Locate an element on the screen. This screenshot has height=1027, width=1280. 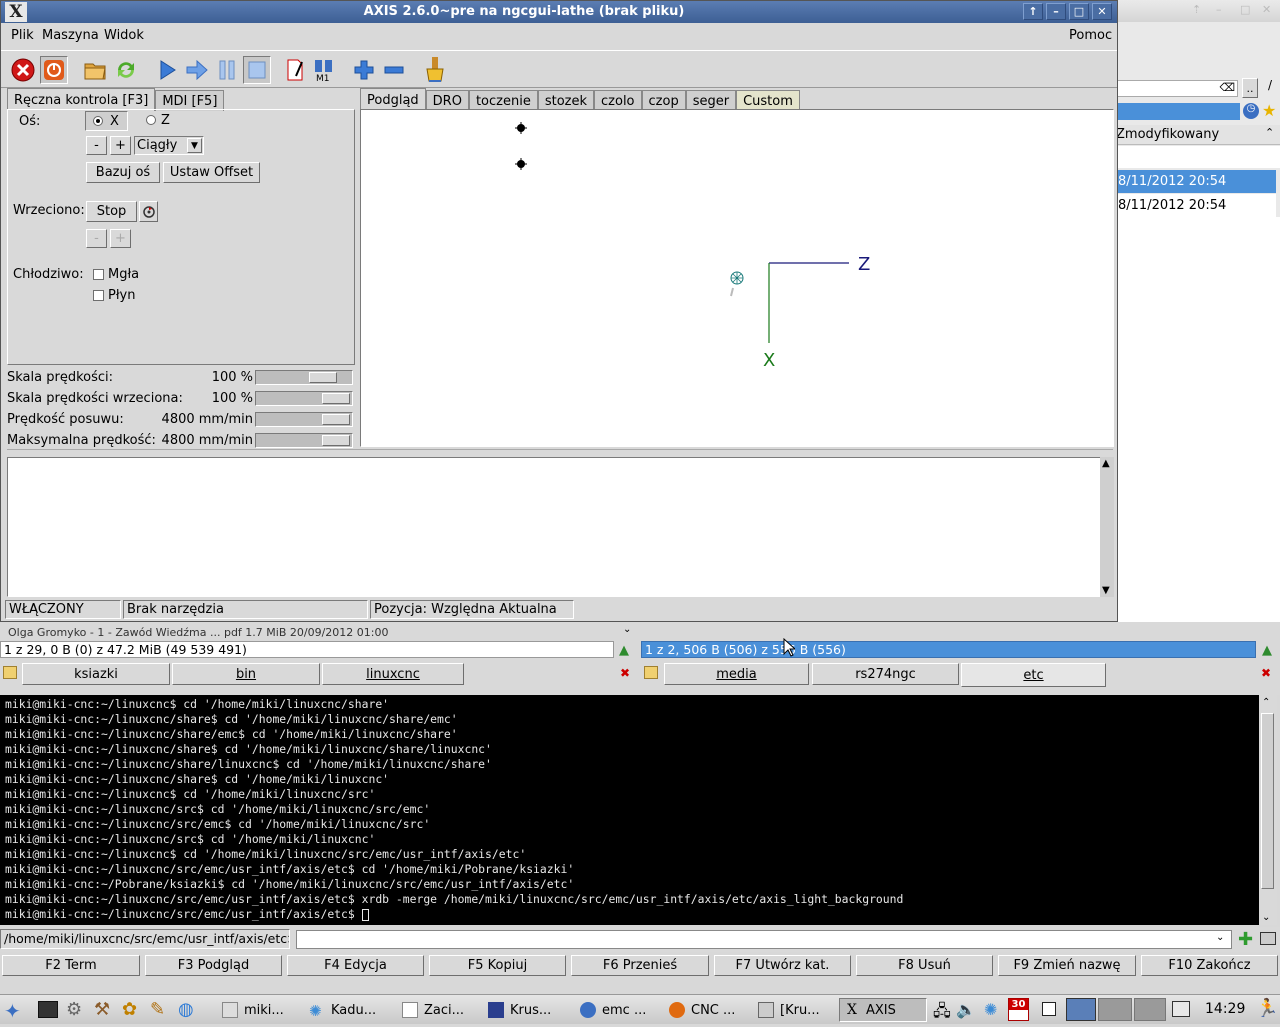
maximize-icon: □ is located at coordinates (1079, 11).